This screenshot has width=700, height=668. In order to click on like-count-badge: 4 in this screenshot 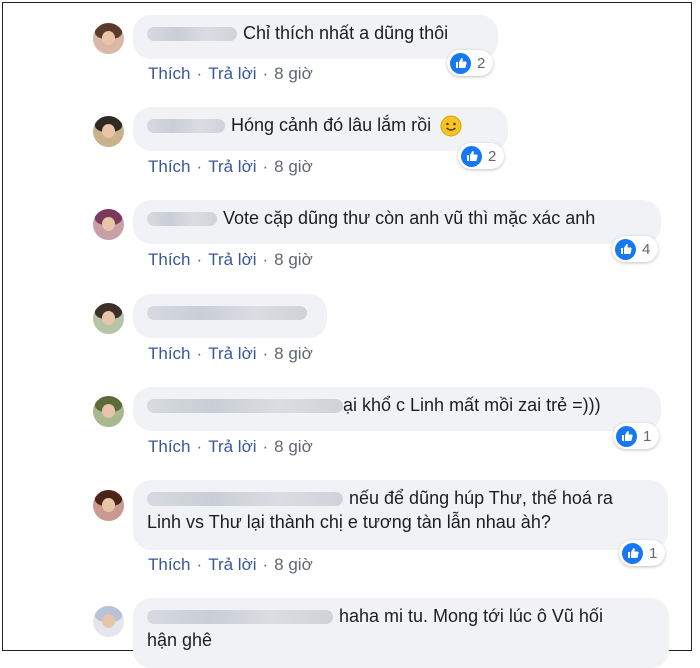, I will do `click(635, 249)`.